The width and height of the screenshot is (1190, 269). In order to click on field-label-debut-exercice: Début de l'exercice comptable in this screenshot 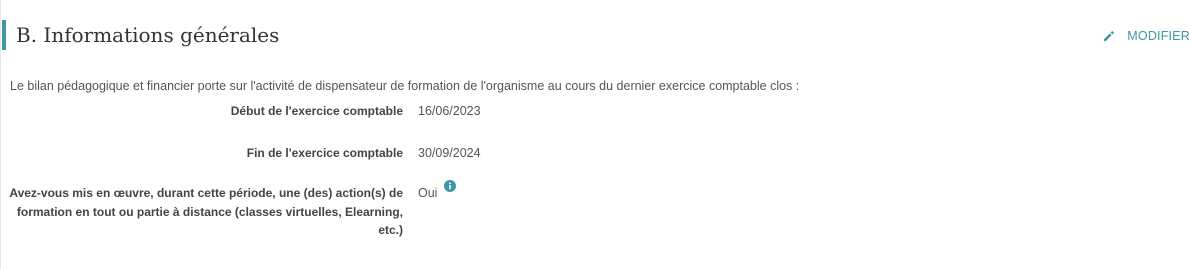, I will do `click(316, 111)`.